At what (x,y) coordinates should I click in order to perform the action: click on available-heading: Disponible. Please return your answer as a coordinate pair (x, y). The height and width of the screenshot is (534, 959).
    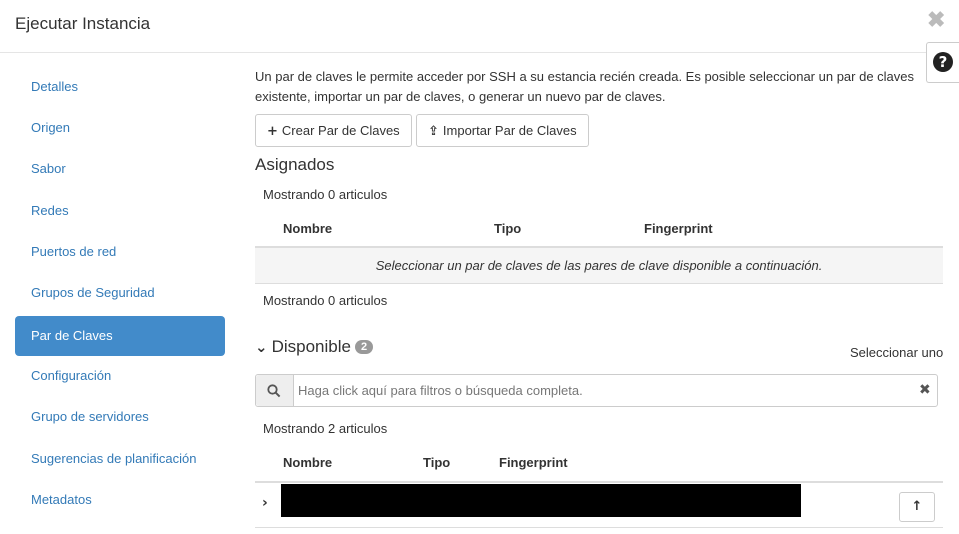
    Looking at the image, I should click on (311, 346).